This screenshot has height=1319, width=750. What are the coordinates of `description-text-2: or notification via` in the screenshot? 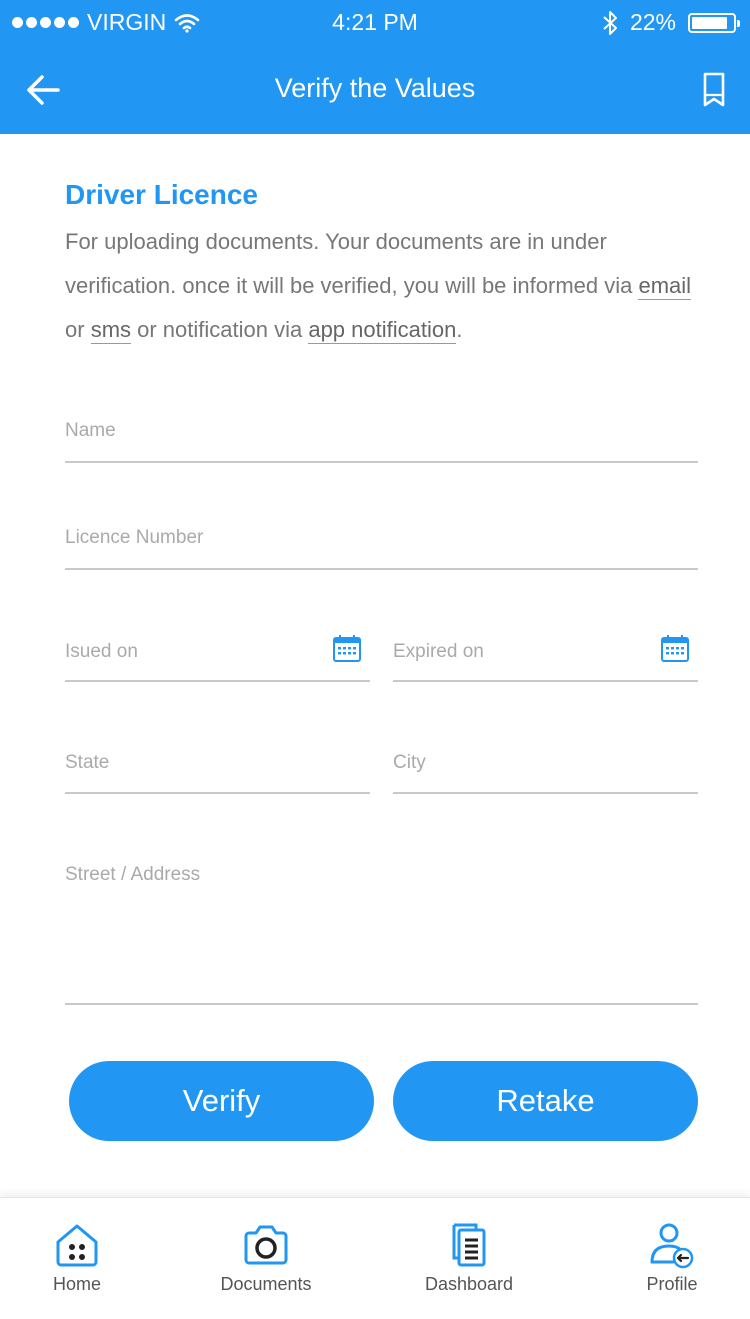 It's located at (220, 329).